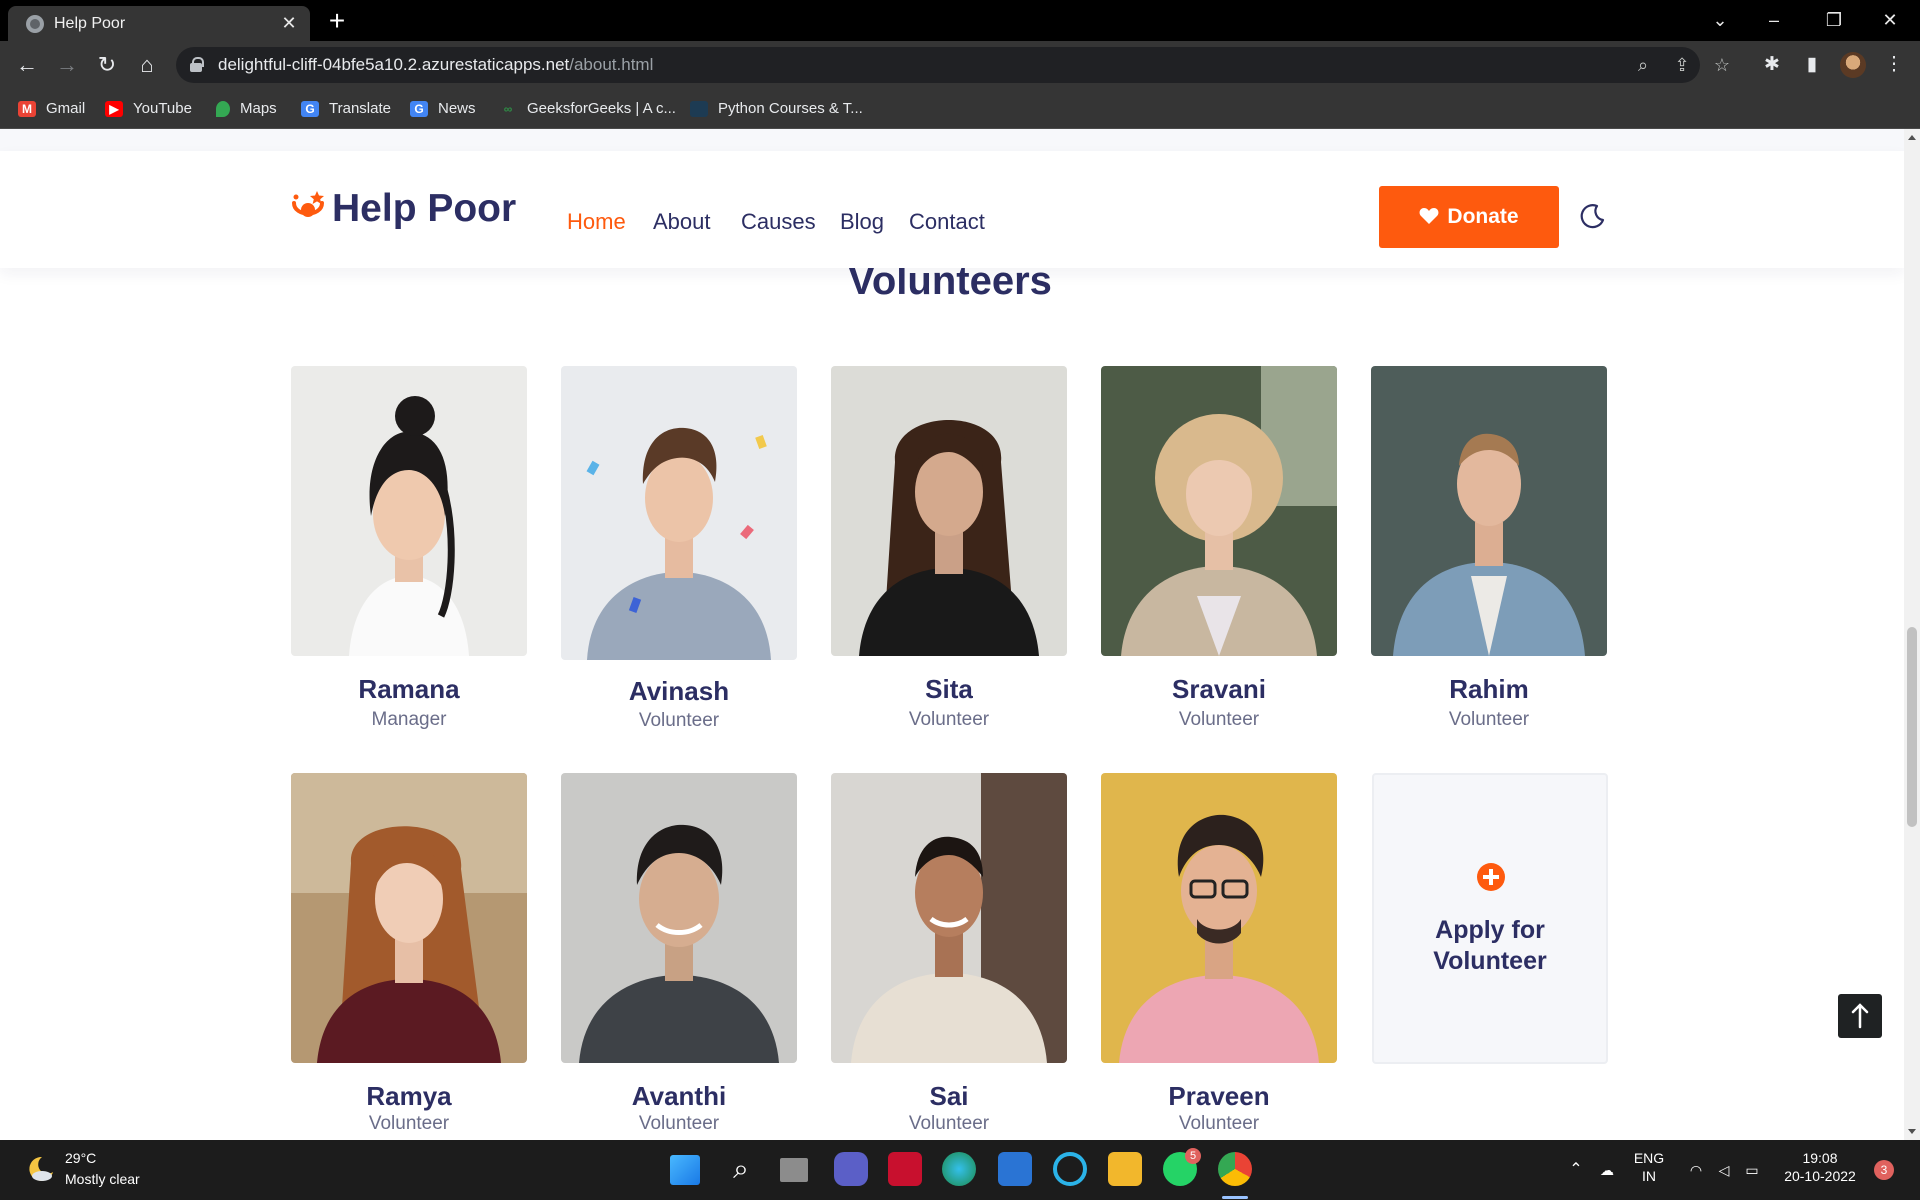 Image resolution: width=1920 pixels, height=1200 pixels. What do you see at coordinates (443, 109) in the screenshot?
I see `bookmark-news: G News` at bounding box center [443, 109].